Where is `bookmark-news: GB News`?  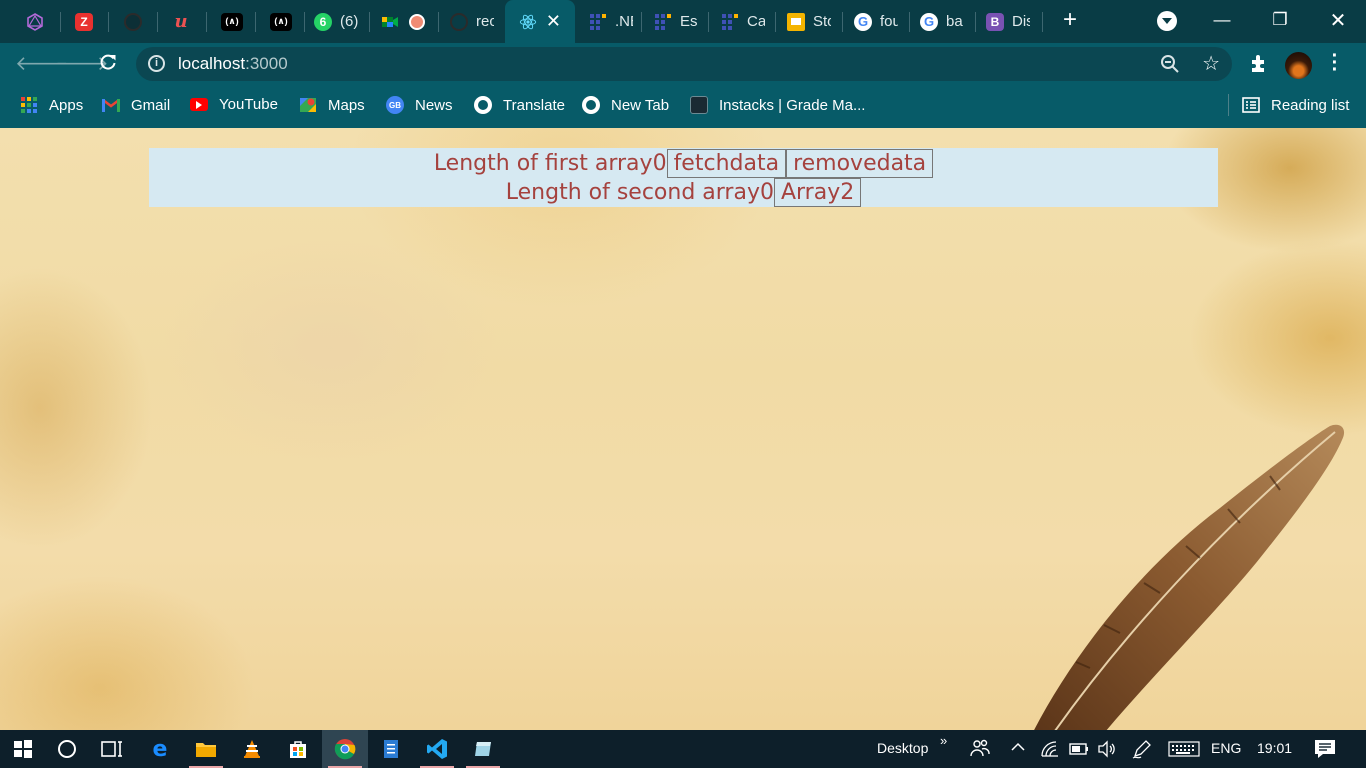 bookmark-news: GB News is located at coordinates (419, 105).